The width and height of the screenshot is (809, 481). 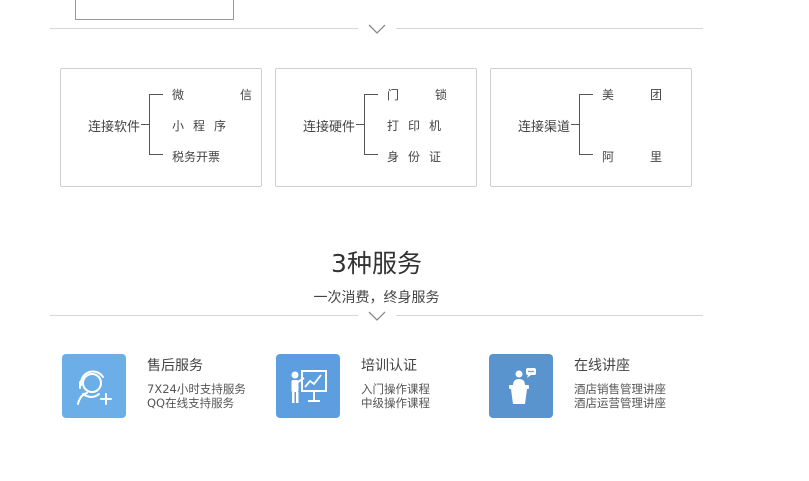 What do you see at coordinates (620, 403) in the screenshot?
I see `service-detail: 酒店运营管理讲座` at bounding box center [620, 403].